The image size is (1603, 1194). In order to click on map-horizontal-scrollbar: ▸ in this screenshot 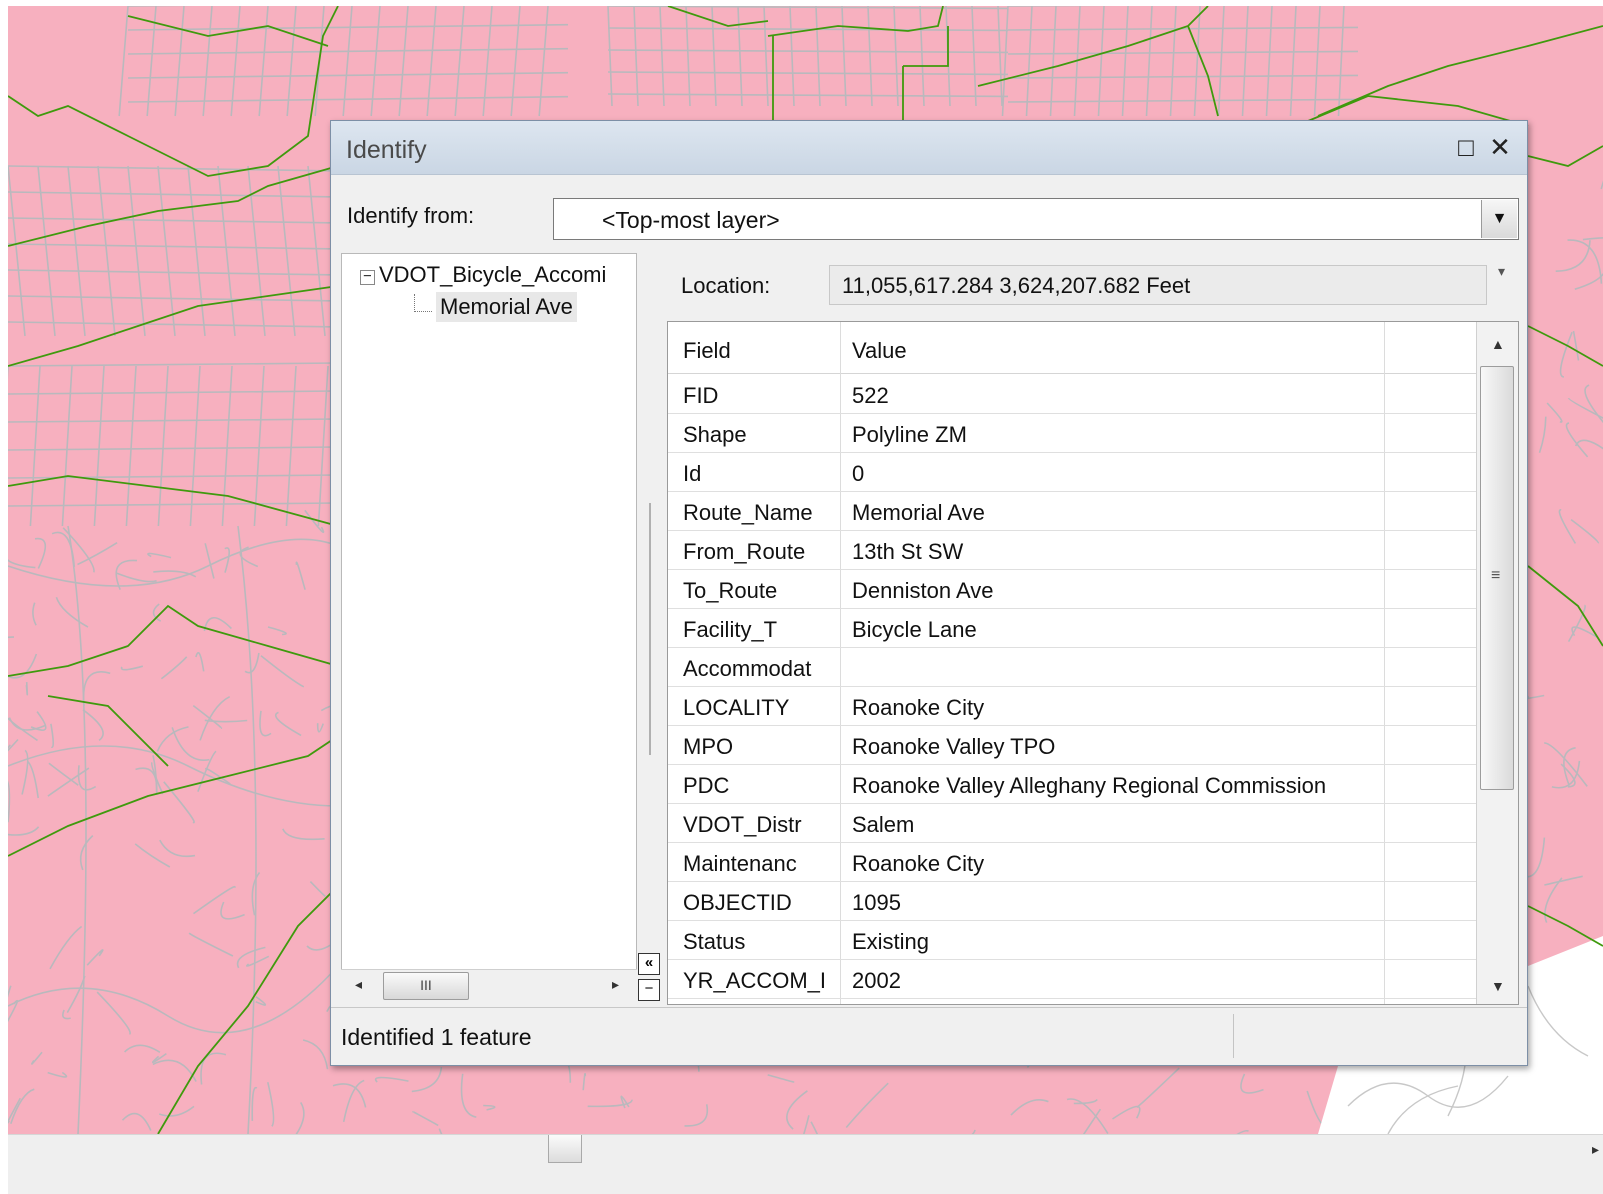, I will do `click(805, 1164)`.